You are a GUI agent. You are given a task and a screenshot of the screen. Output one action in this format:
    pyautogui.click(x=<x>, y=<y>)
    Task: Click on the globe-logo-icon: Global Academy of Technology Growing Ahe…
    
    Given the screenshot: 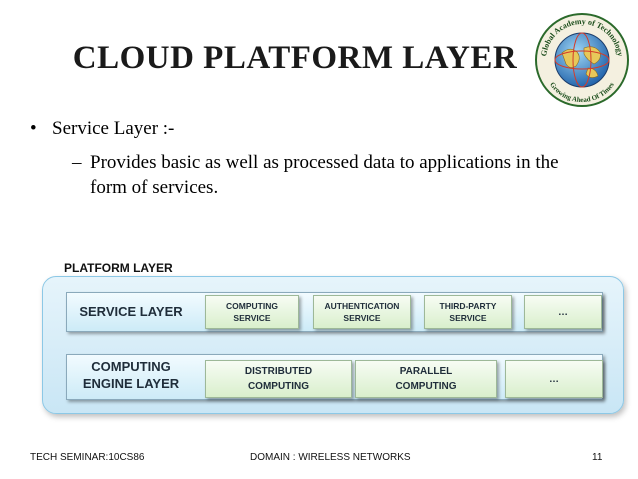 What is the action you would take?
    pyautogui.click(x=582, y=60)
    